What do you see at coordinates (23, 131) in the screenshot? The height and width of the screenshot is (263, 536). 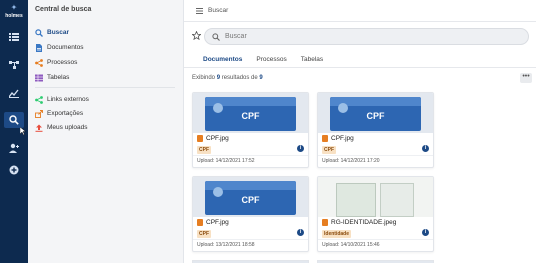 I see `mouse-cursor-icon` at bounding box center [23, 131].